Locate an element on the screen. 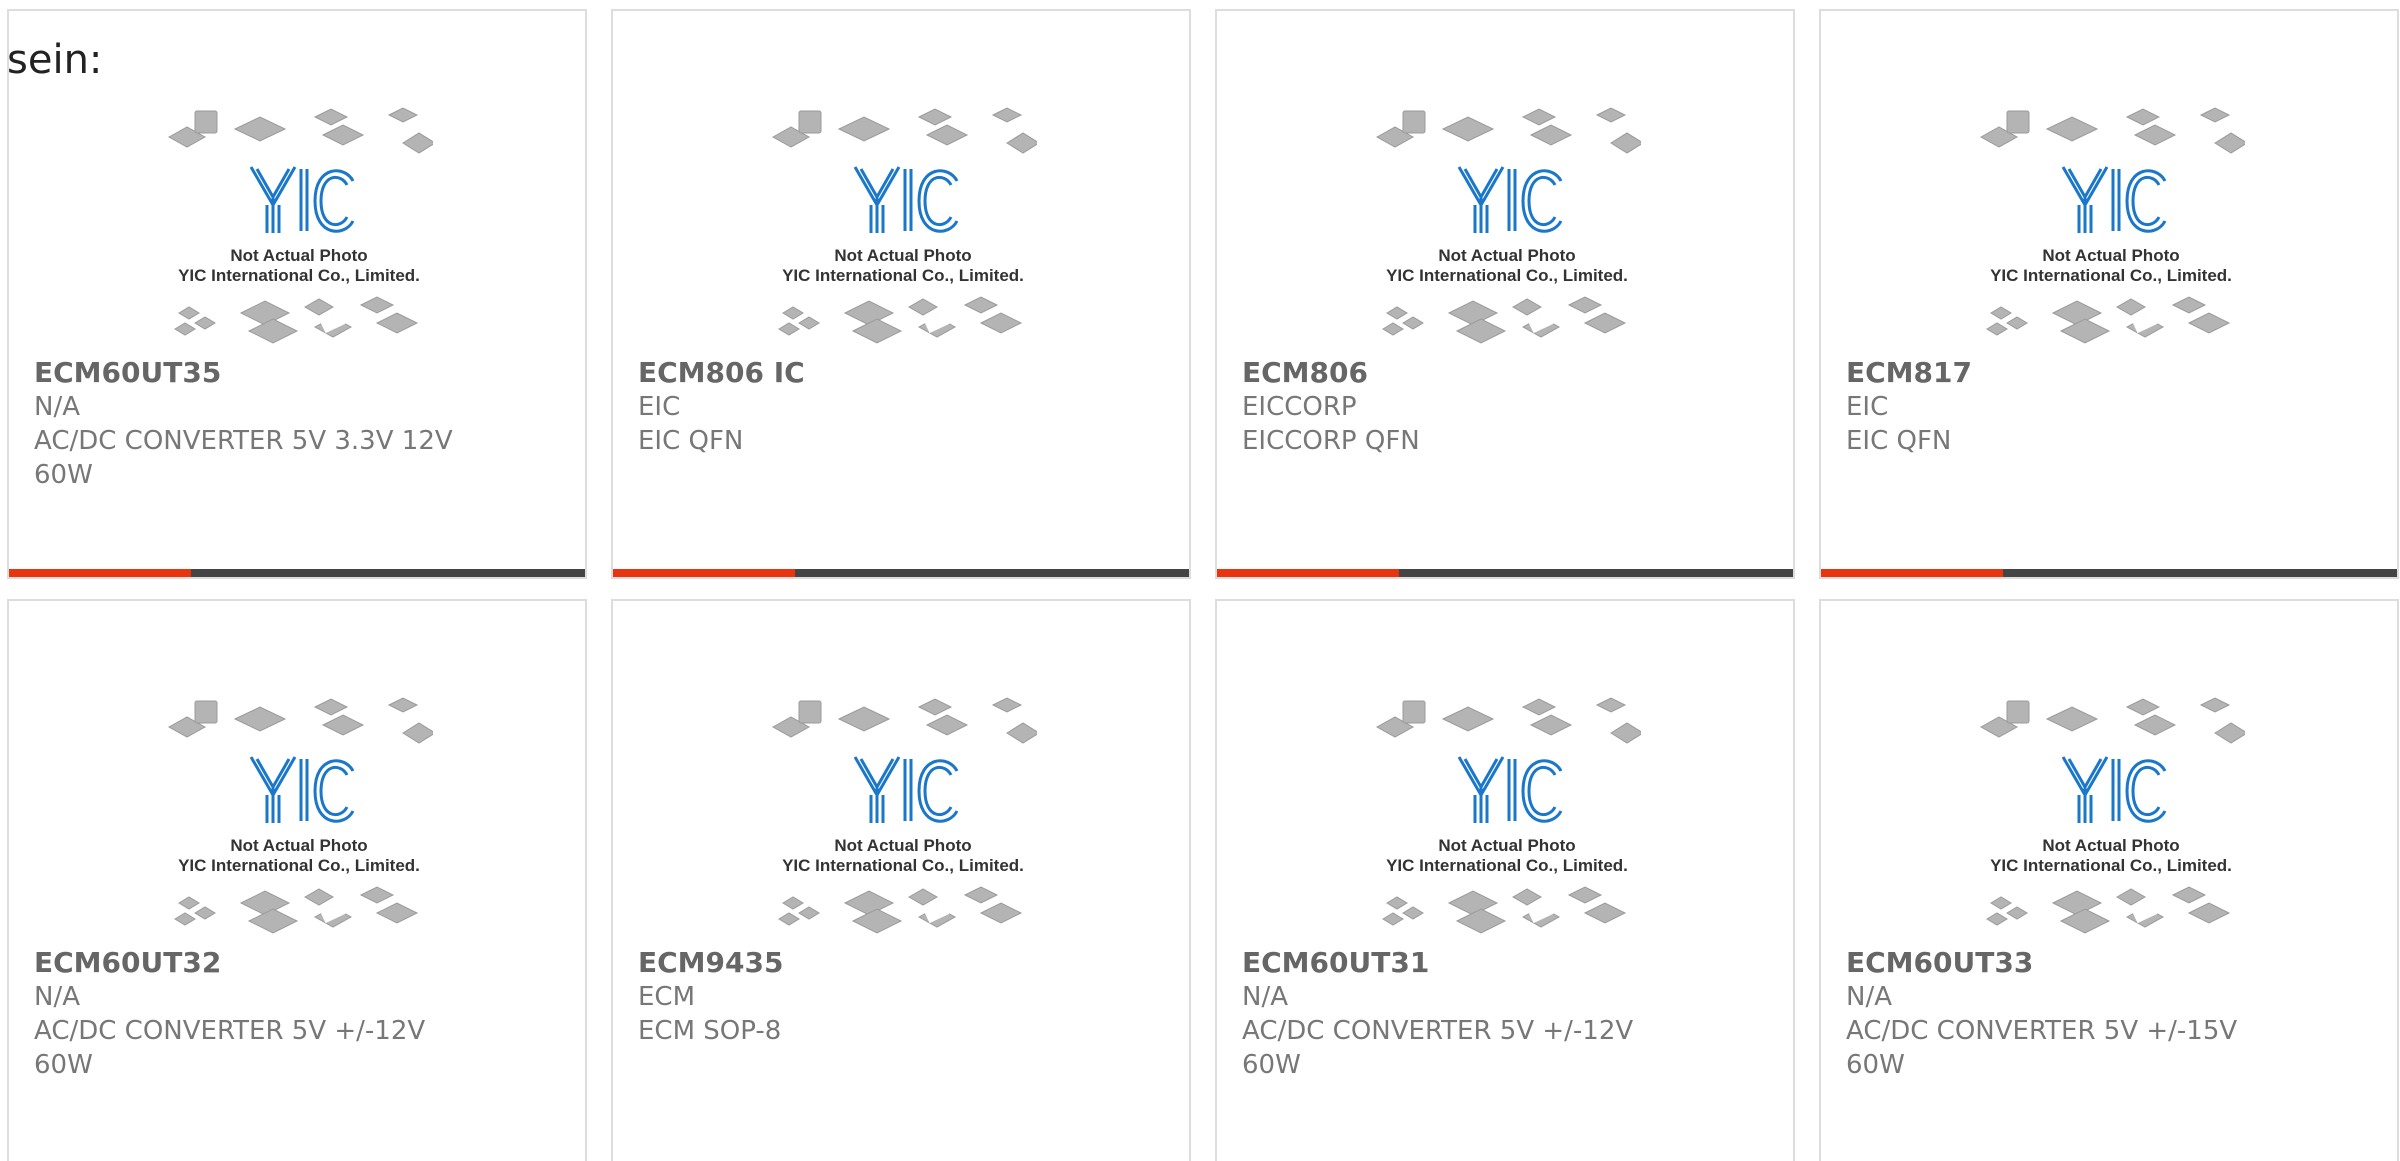  description: AC/DC CONVERTER 5V 3.3V 12V is located at coordinates (243, 441).